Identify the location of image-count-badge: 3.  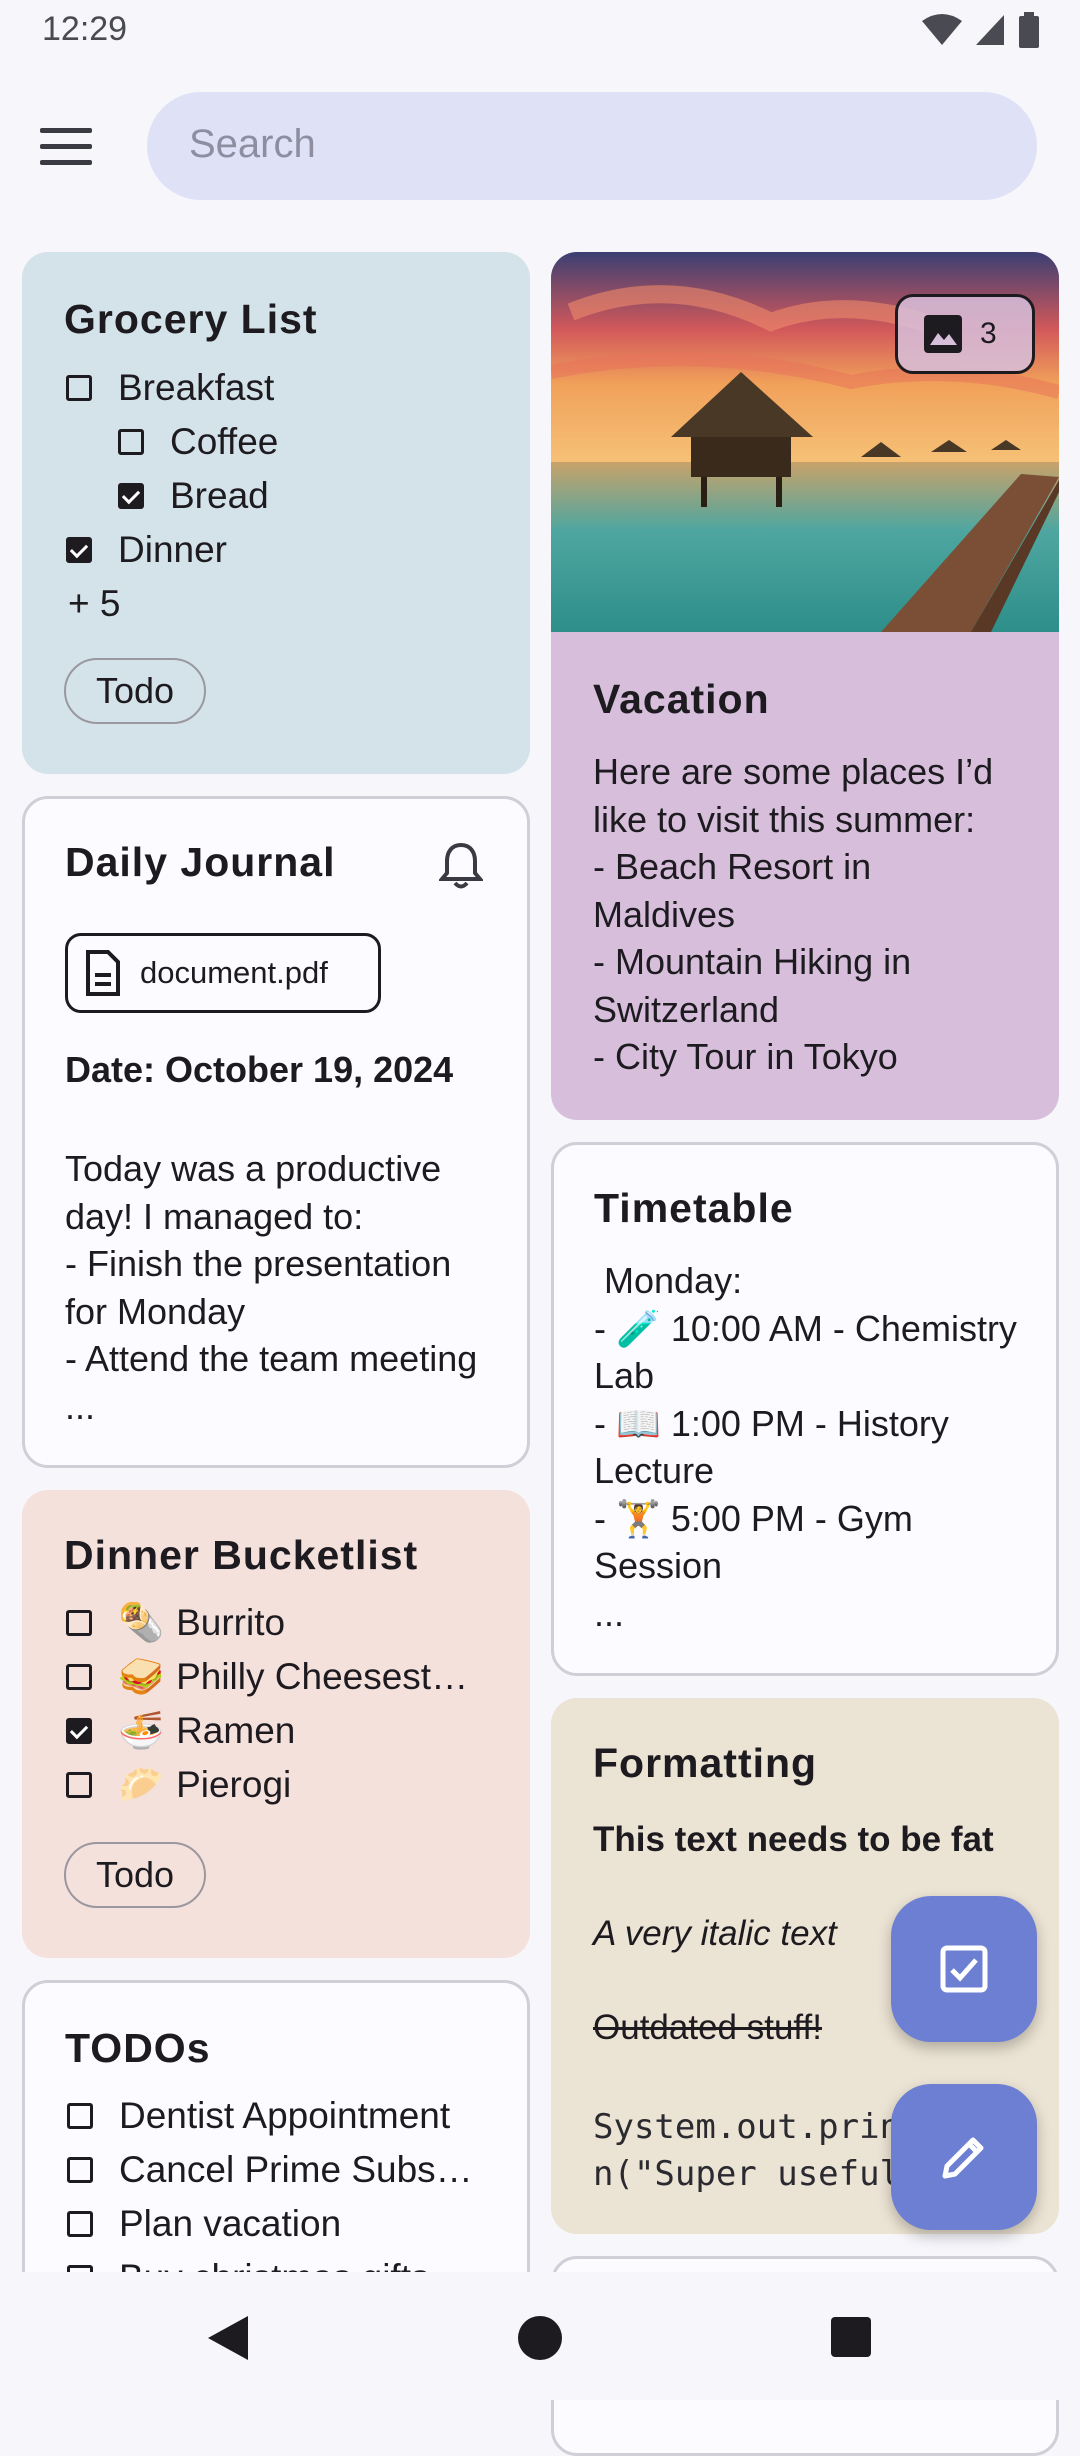
(965, 334).